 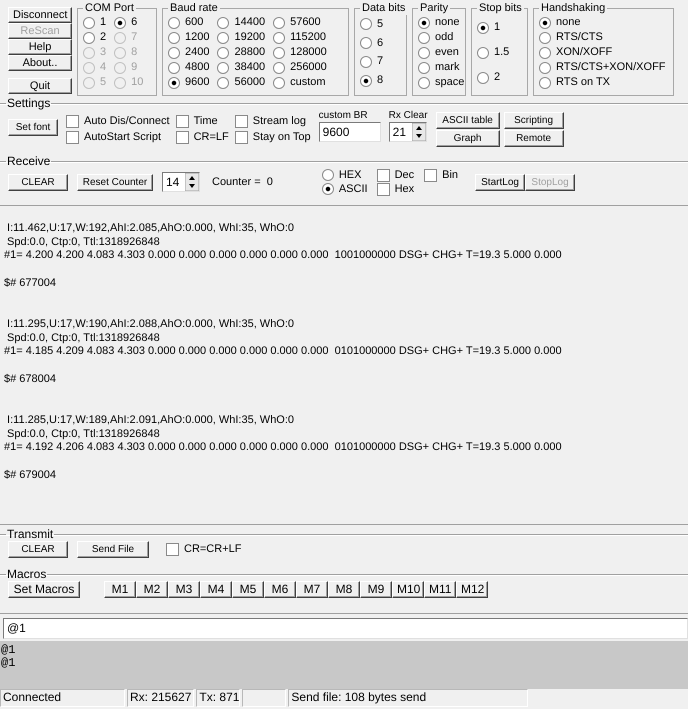 I want to click on radio-label: ASCII, so click(x=353, y=189).